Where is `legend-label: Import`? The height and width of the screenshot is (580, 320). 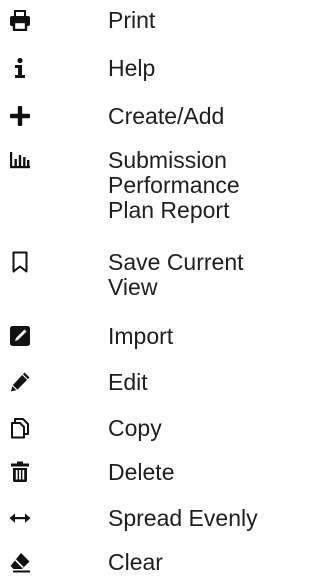 legend-label: Import is located at coordinates (141, 336).